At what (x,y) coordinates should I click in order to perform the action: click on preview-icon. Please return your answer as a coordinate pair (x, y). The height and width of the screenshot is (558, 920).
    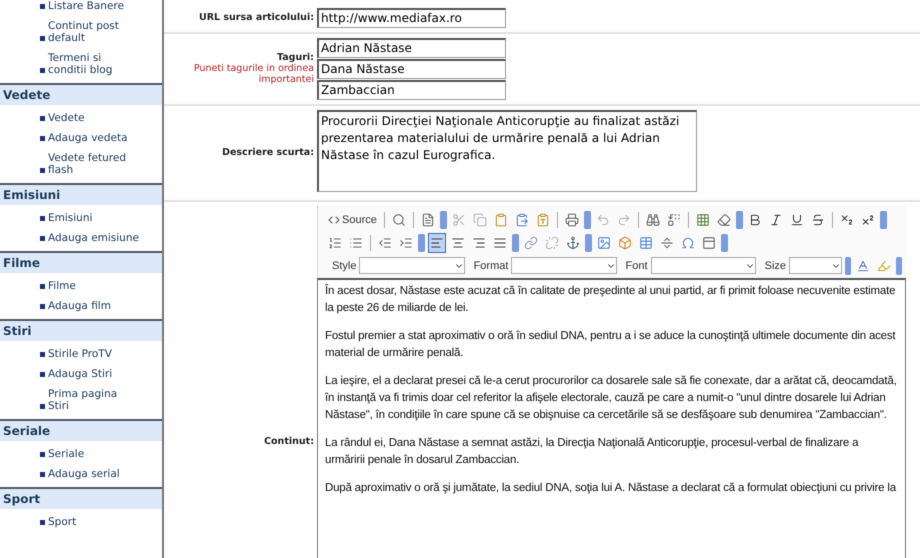
    Looking at the image, I should click on (399, 219).